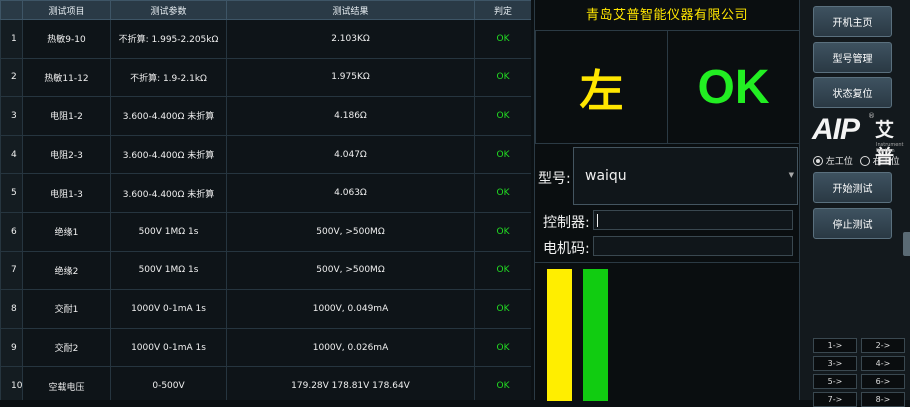 This screenshot has height=407, width=910. What do you see at coordinates (168, 10) in the screenshot?
I see `header-param: 测试参数` at bounding box center [168, 10].